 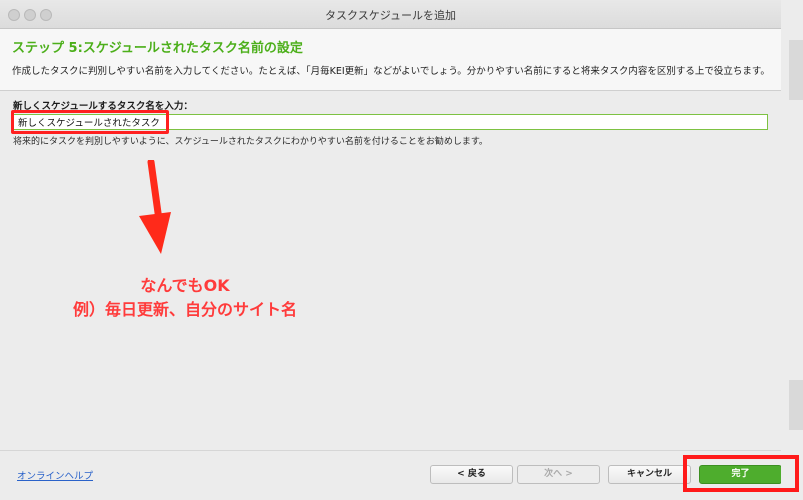 I want to click on next-button: 次へ >, so click(x=558, y=474).